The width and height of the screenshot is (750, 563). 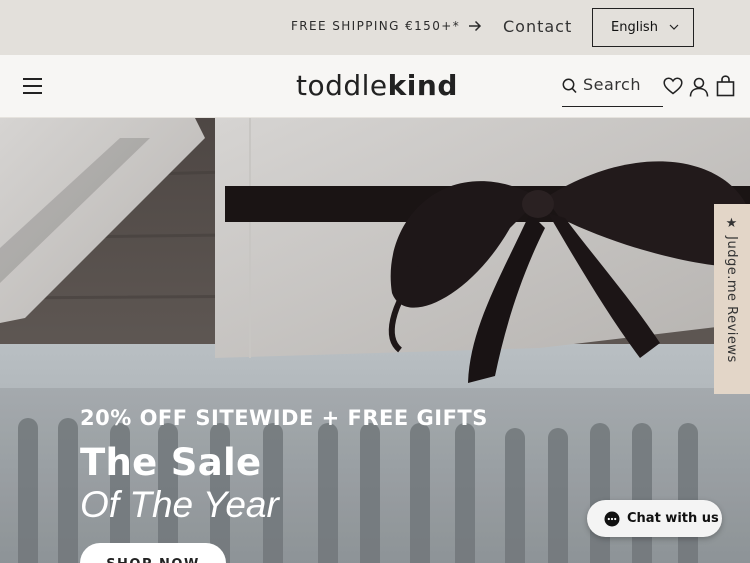 I want to click on free-shipping-text: FREE SHIPPING €150+*, so click(x=376, y=26).